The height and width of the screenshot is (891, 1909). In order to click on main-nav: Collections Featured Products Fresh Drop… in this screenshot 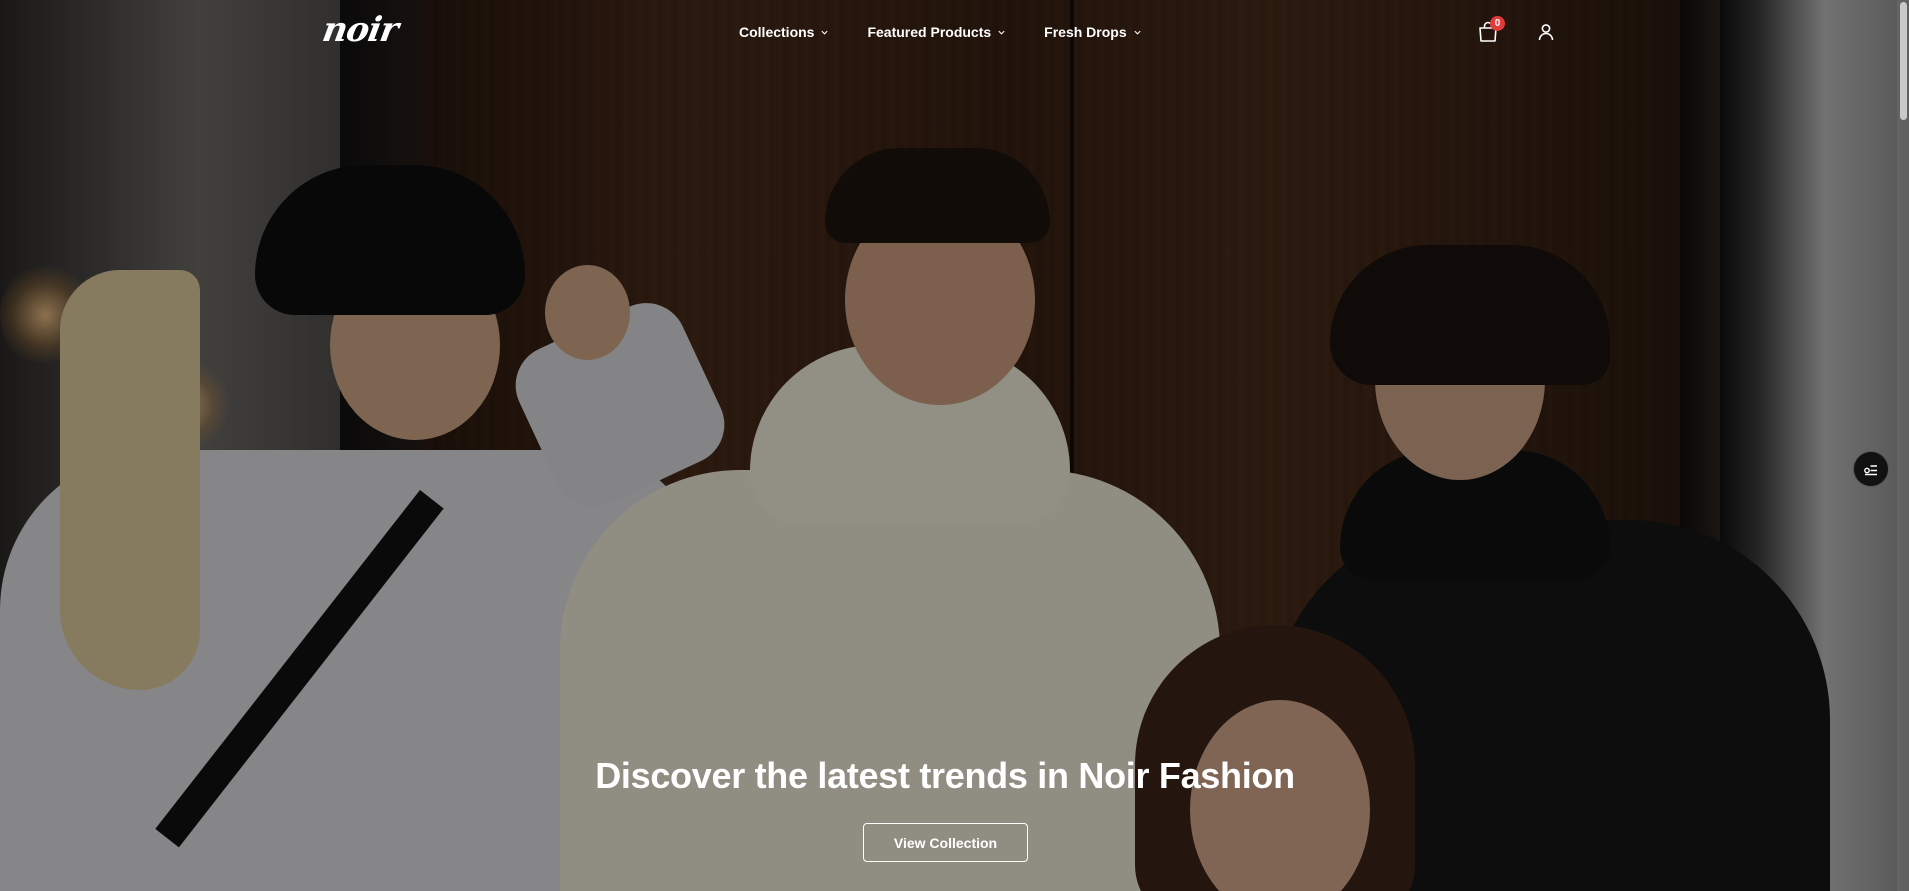, I will do `click(940, 32)`.